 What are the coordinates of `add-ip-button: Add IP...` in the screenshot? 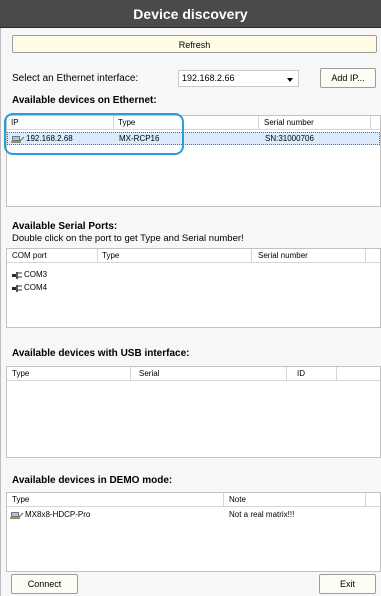 It's located at (348, 78).